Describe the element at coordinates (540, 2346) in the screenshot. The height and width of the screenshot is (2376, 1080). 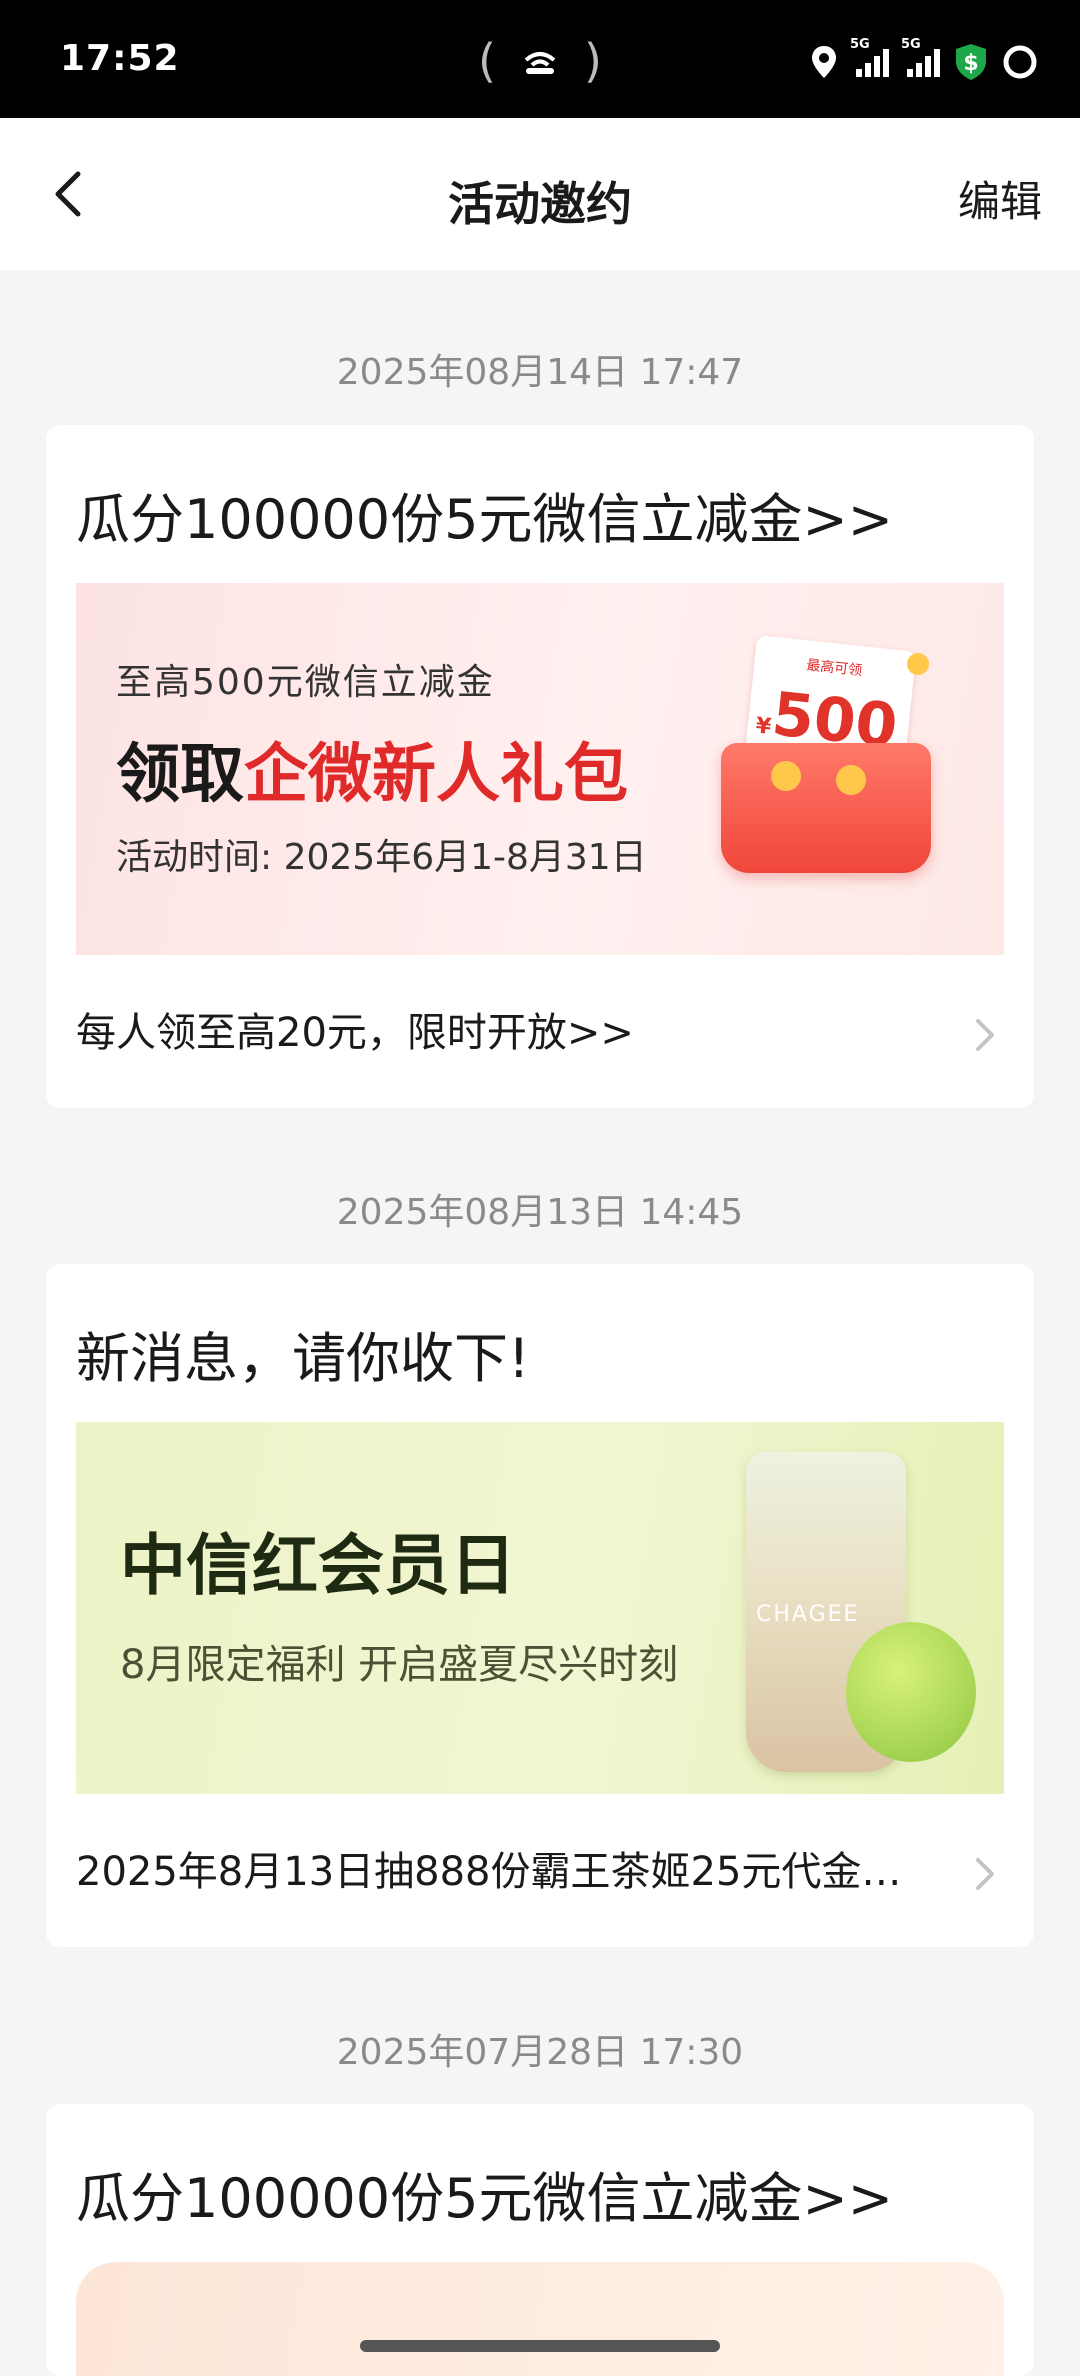
I see `home-indicator` at that location.